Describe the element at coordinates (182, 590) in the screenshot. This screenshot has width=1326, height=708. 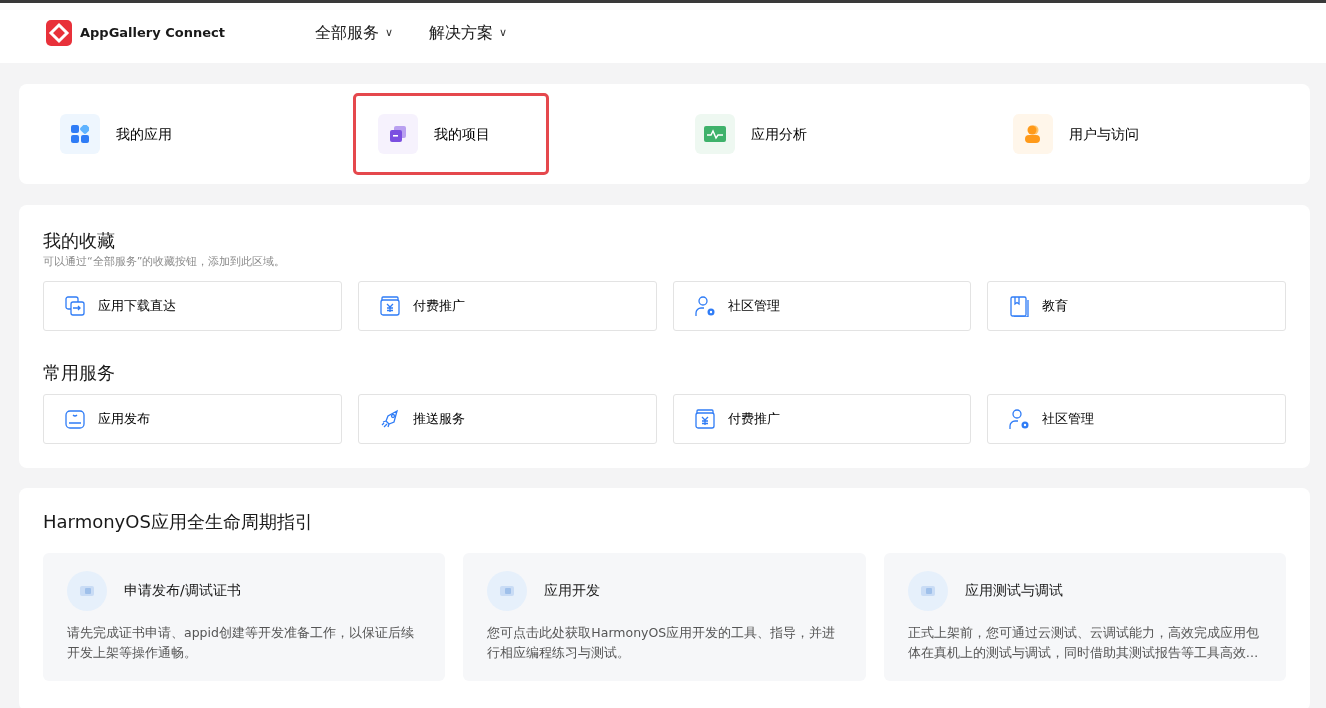
I see `card-title: 申请发布/调试证书` at that location.